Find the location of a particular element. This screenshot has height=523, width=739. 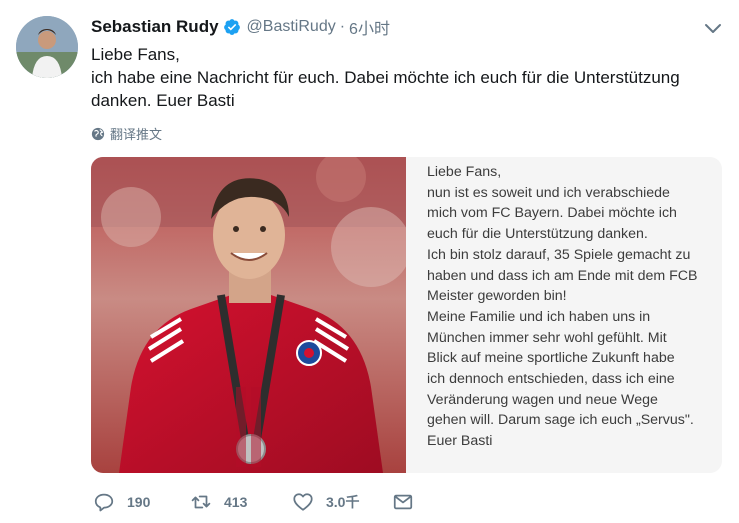

tweet-header: Sebastian Rudy @BastiRudy · 6小时 is located at coordinates (240, 27).